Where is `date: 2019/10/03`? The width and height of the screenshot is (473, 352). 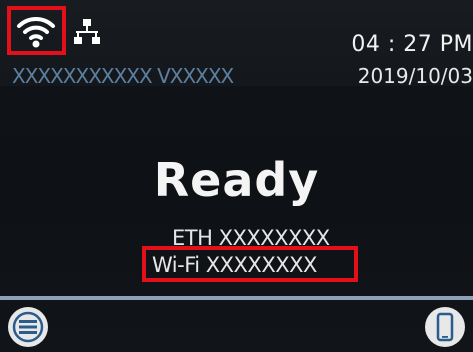 date: 2019/10/03 is located at coordinates (415, 76).